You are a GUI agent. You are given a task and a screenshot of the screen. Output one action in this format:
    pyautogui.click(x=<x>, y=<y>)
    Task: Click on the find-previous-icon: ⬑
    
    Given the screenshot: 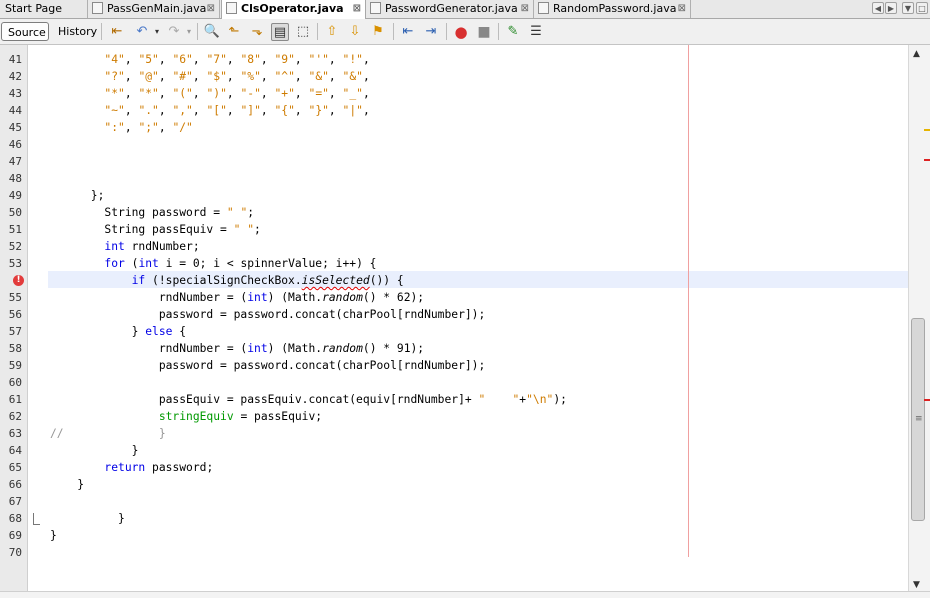 What is the action you would take?
    pyautogui.click(x=234, y=32)
    